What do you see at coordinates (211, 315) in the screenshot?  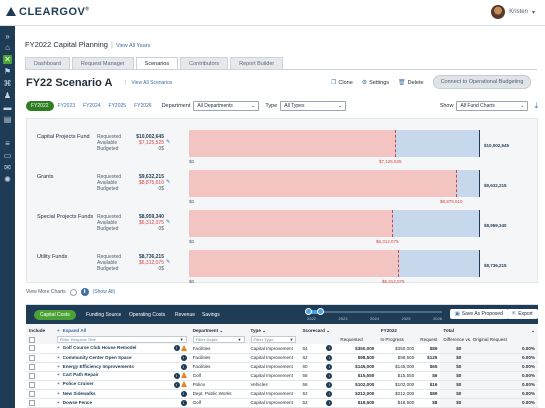 I see `grid-tab-savings: Savings` at bounding box center [211, 315].